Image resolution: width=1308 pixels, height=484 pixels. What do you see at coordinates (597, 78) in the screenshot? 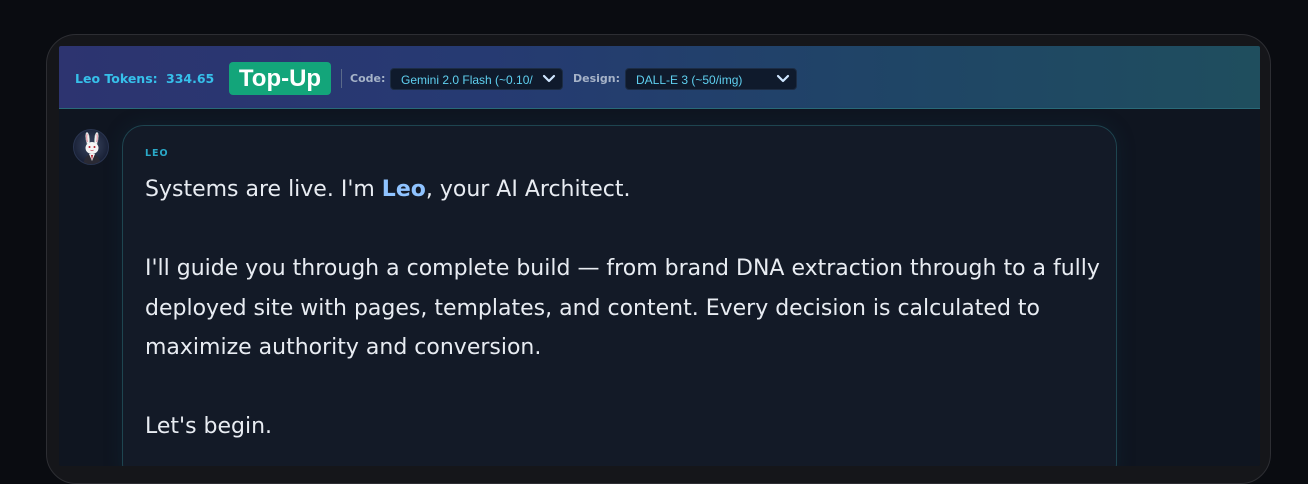
I see `design-model-label: Design:` at bounding box center [597, 78].